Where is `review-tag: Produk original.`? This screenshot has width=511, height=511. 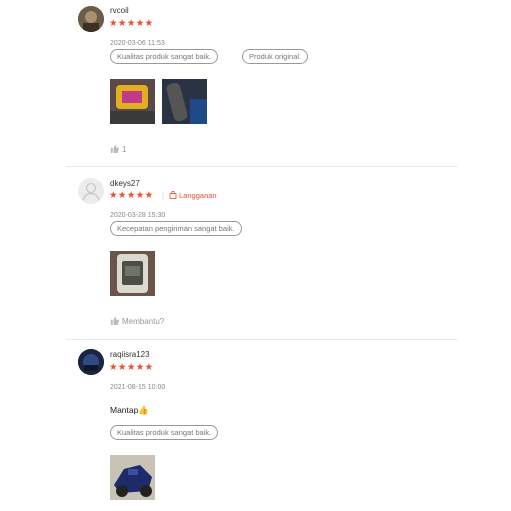 review-tag: Produk original. is located at coordinates (275, 56).